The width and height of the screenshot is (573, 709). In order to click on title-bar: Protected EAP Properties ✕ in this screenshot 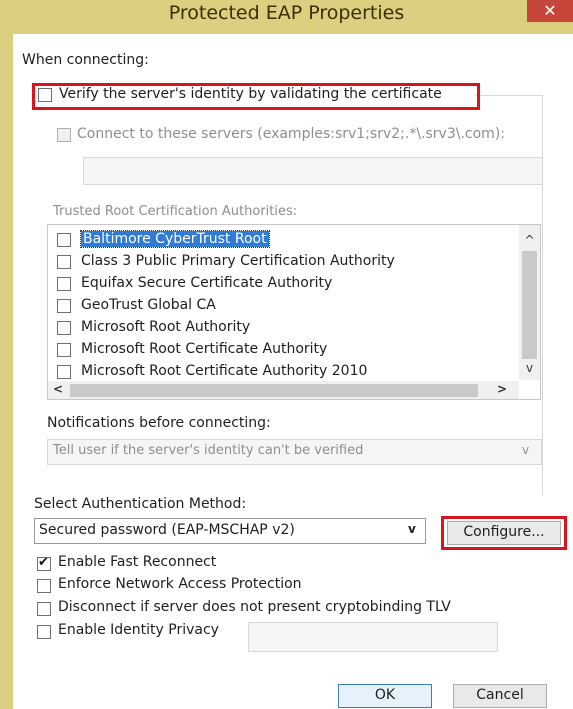, I will do `click(286, 16)`.